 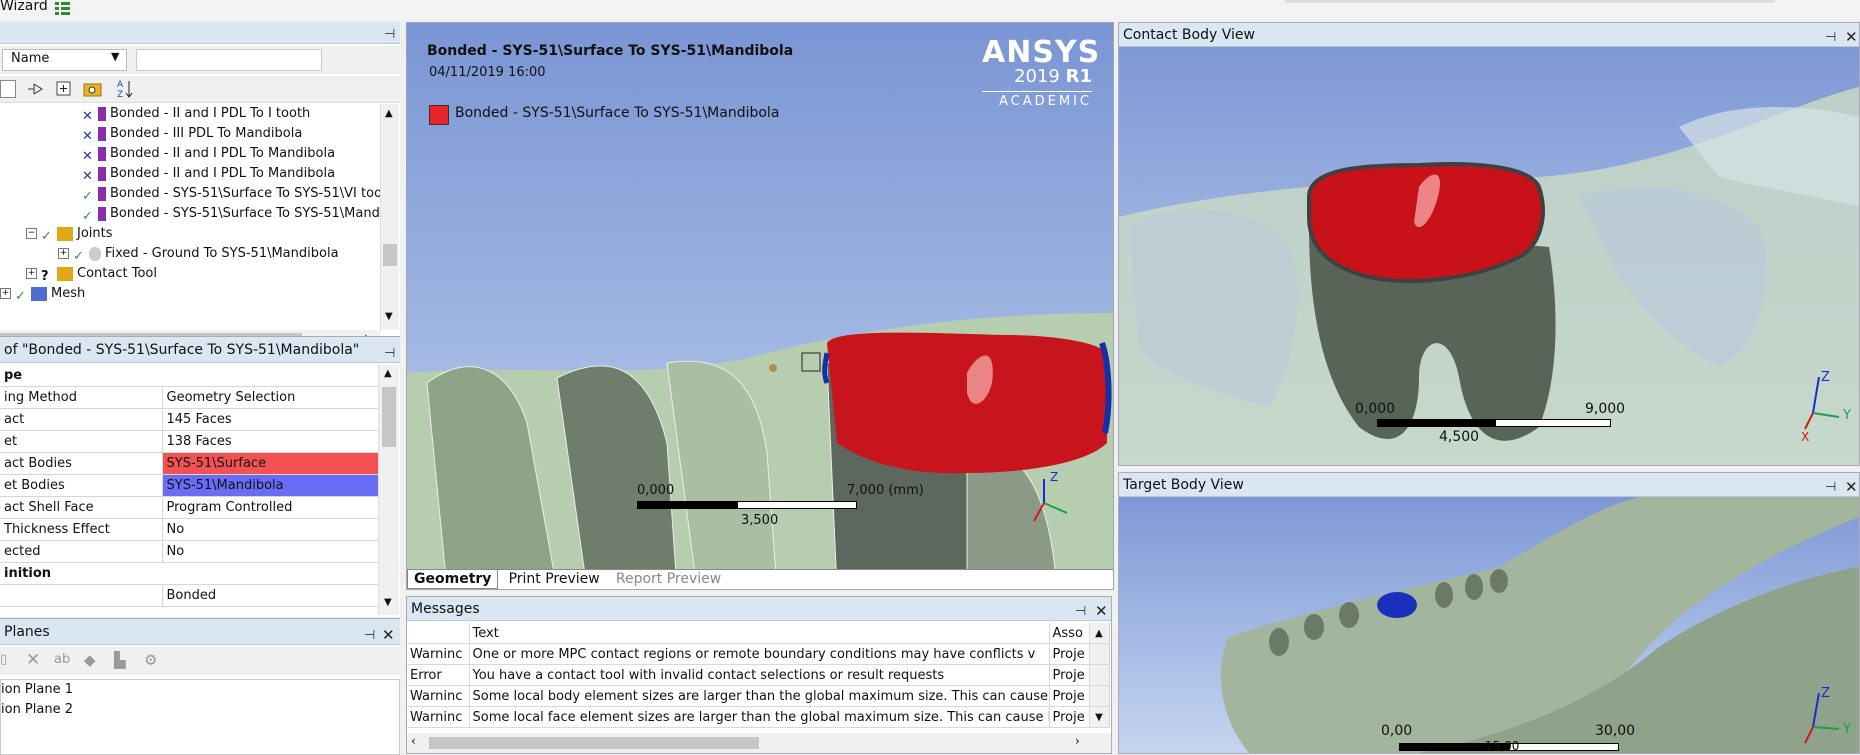 What do you see at coordinates (759, 633) in the screenshot?
I see `col-text-header: Text` at bounding box center [759, 633].